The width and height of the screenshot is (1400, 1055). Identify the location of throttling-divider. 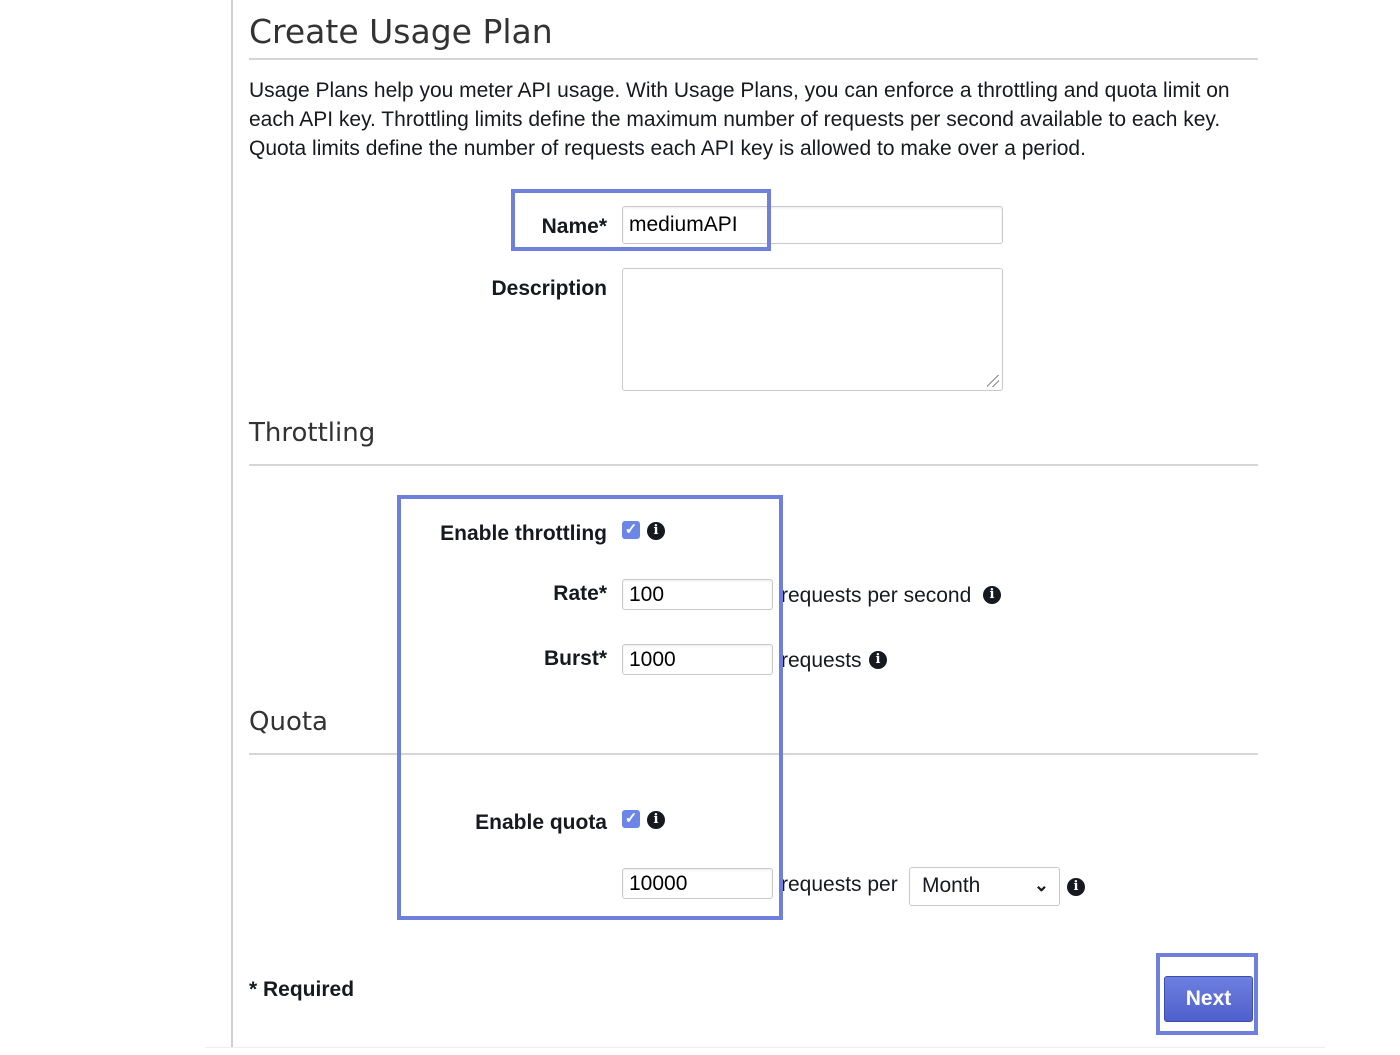
(753, 465).